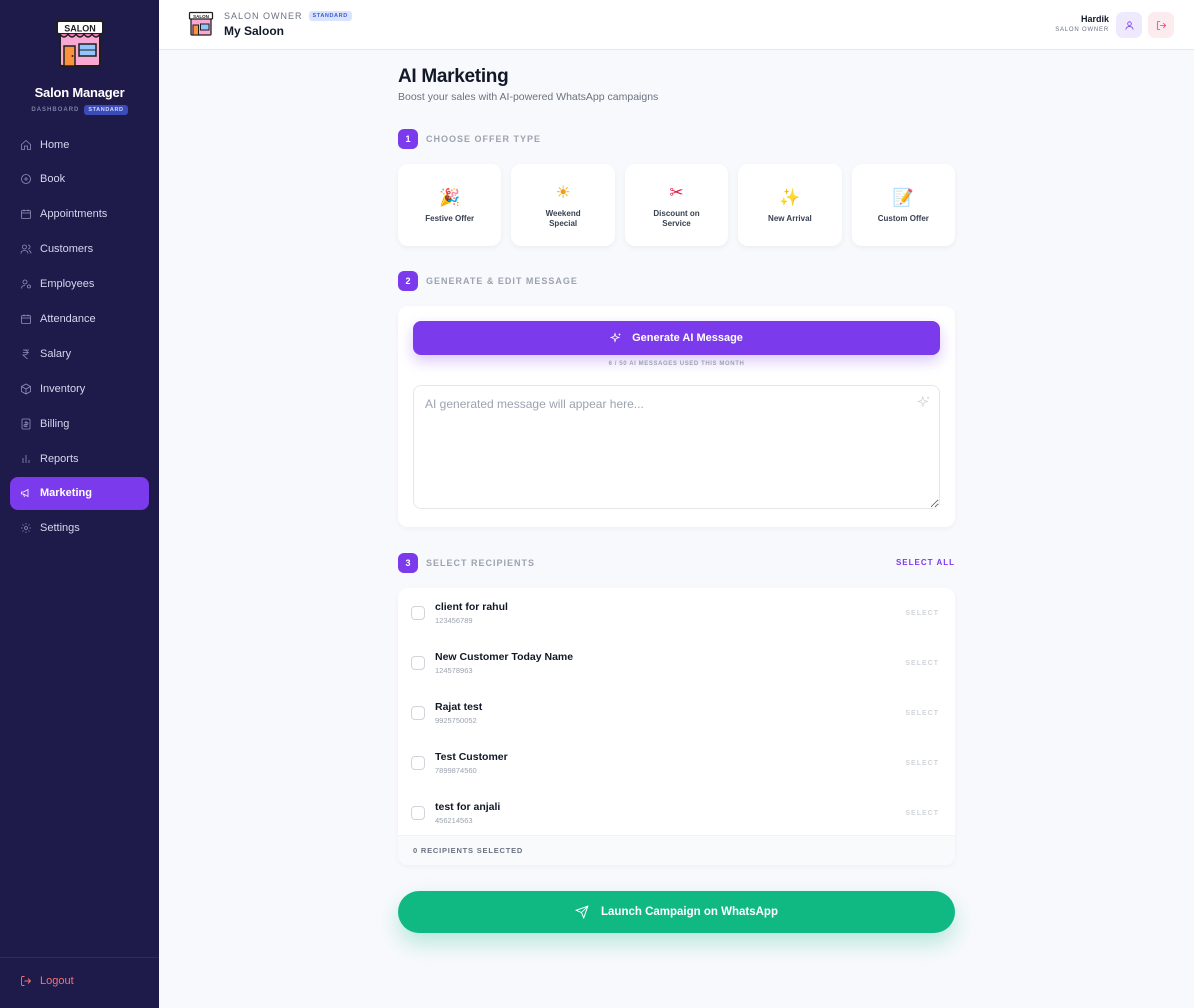 This screenshot has height=1008, width=1194. What do you see at coordinates (676, 192) in the screenshot?
I see `scissors-icon: ✂` at bounding box center [676, 192].